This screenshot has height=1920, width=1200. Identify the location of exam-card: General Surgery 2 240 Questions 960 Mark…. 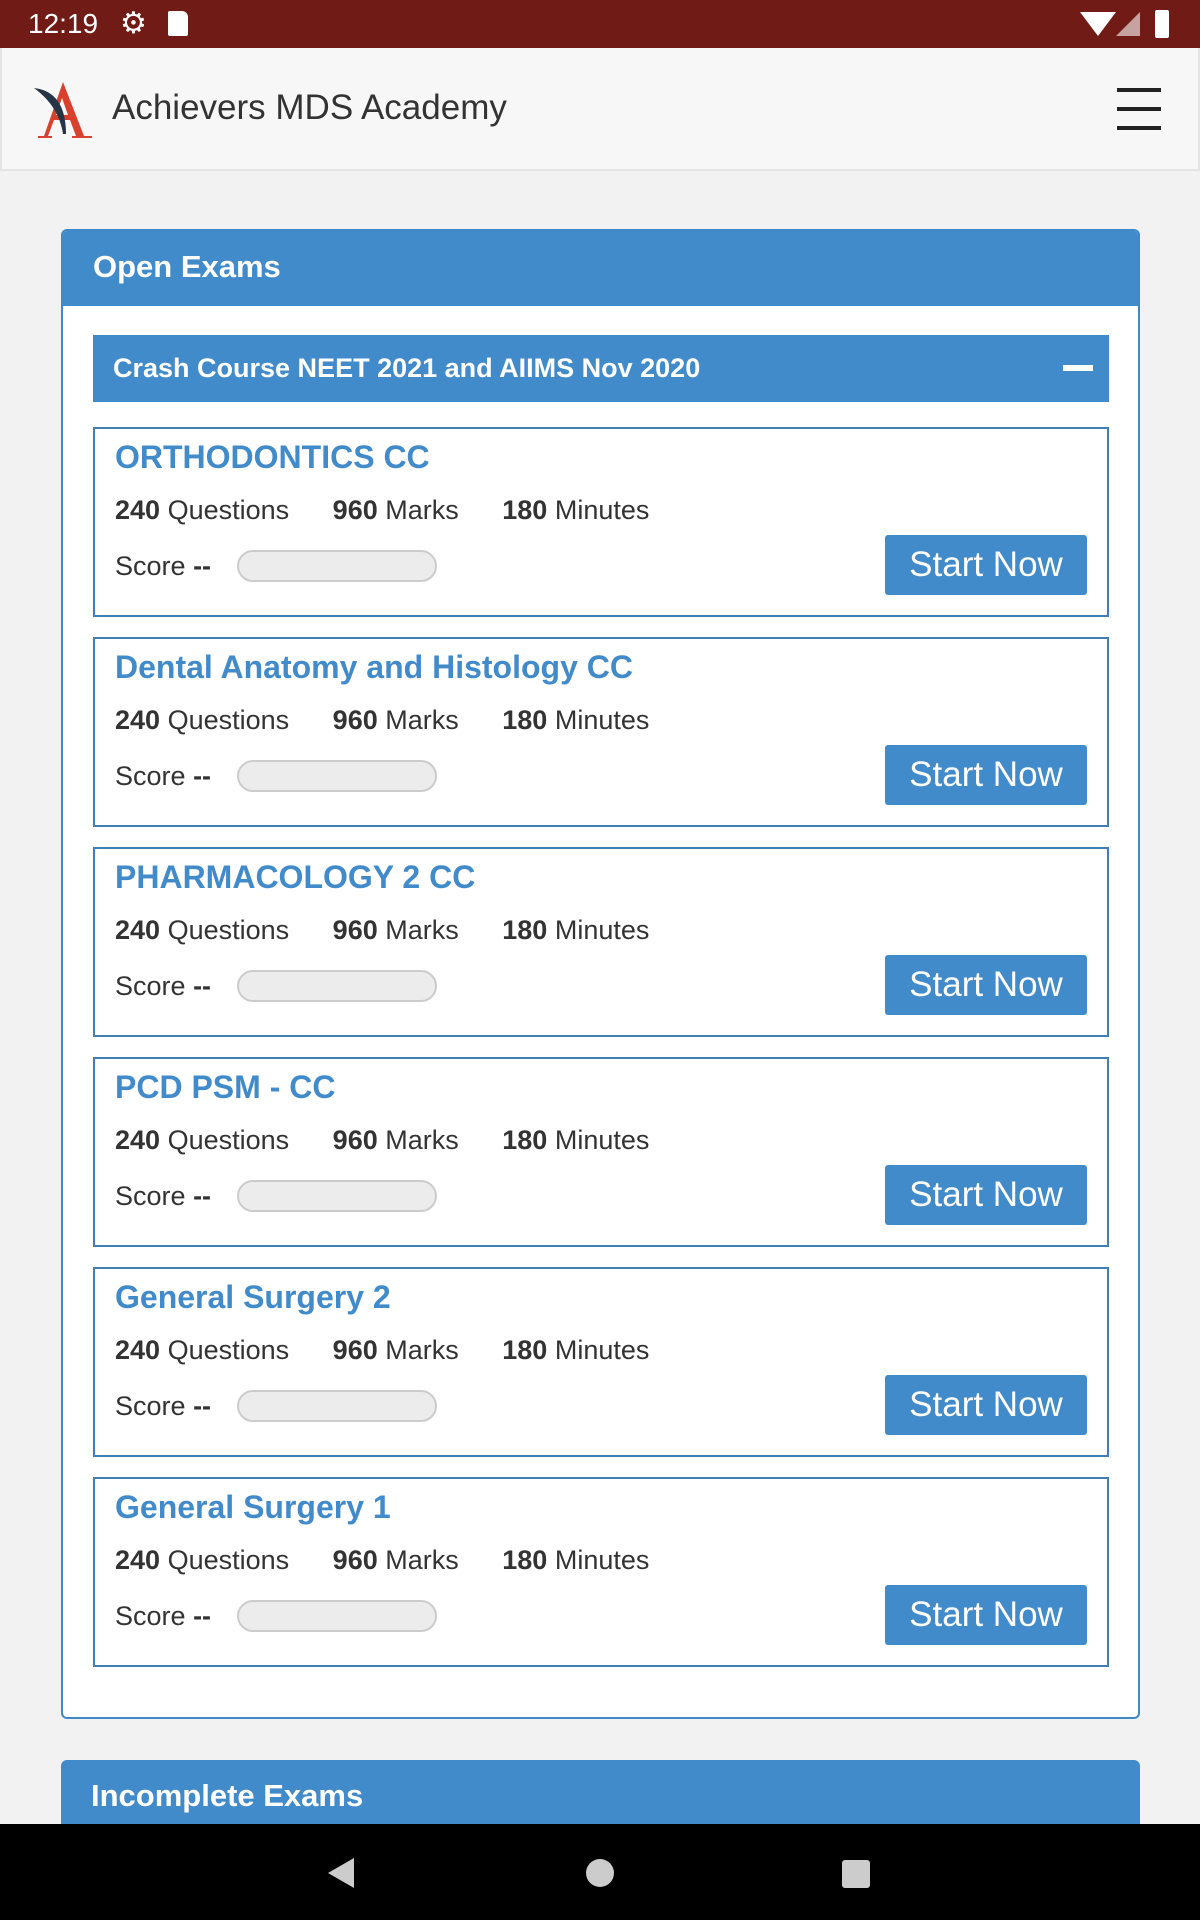
(601, 1362).